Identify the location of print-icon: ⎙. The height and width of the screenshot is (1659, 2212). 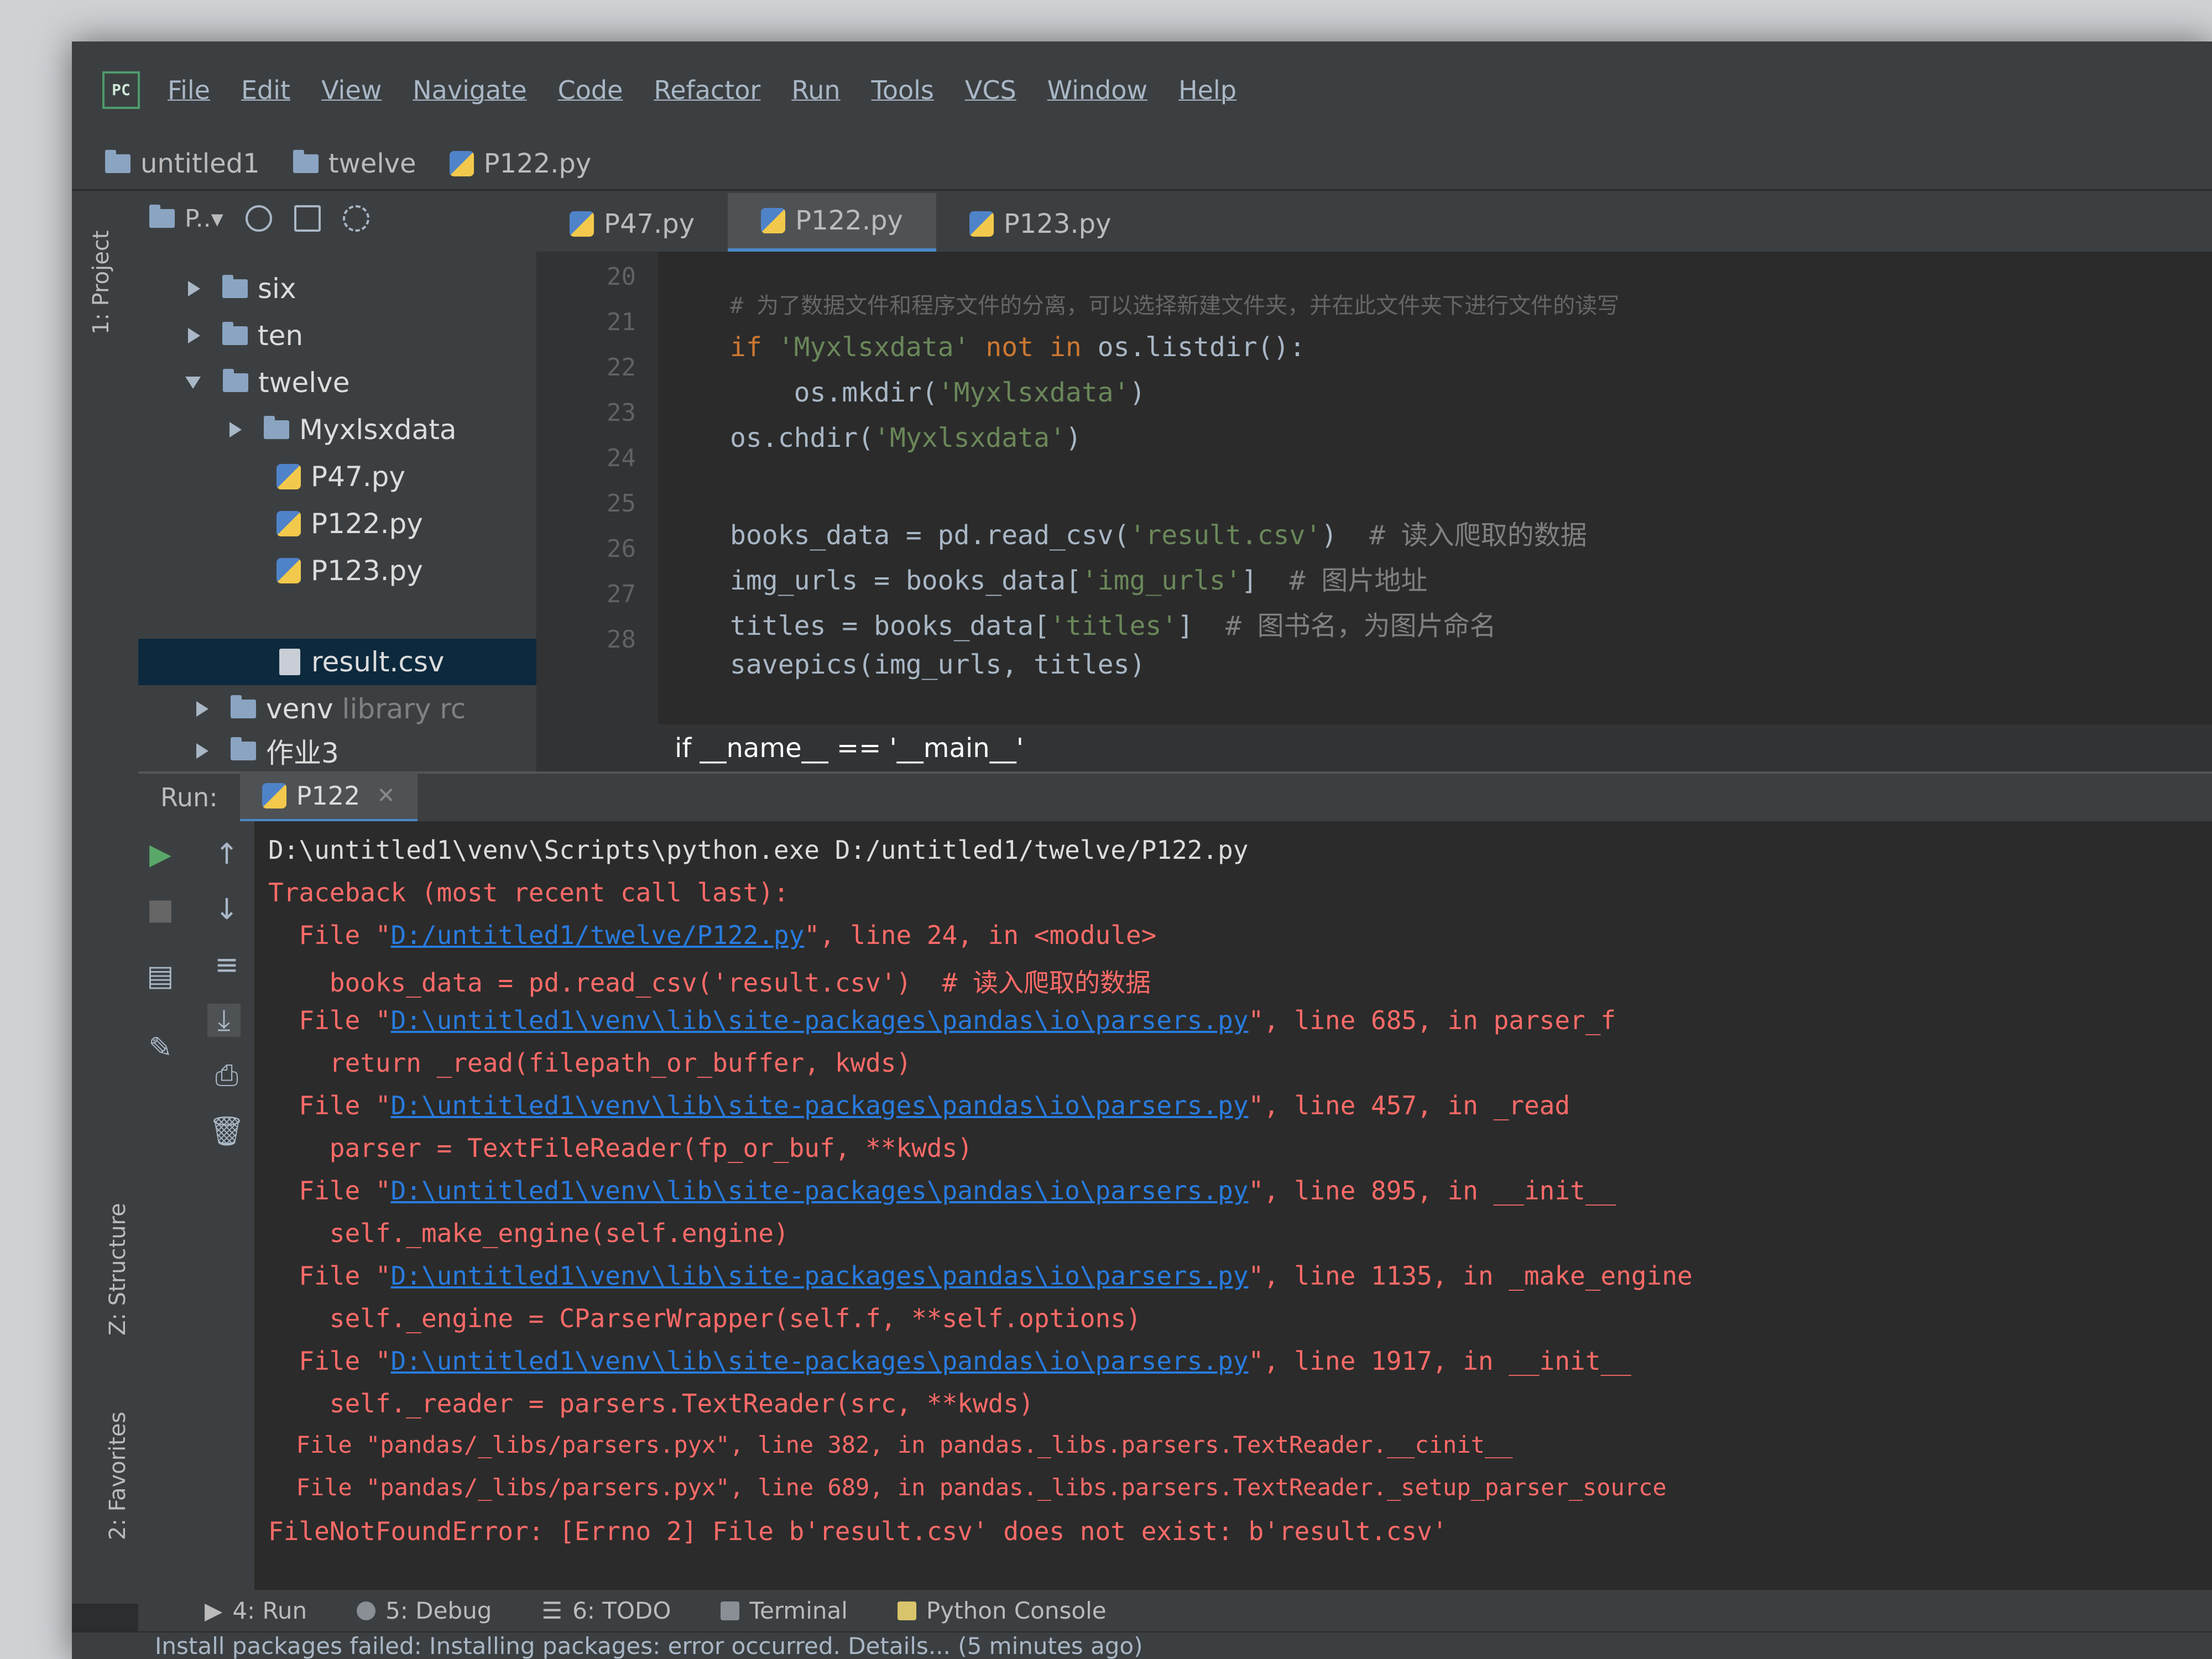
(227, 1076).